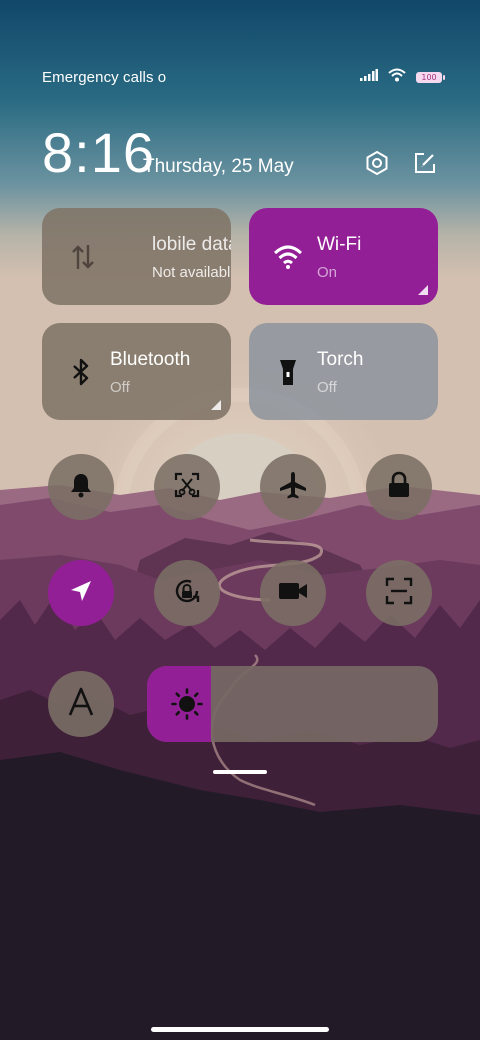 The width and height of the screenshot is (480, 1040). What do you see at coordinates (369, 77) in the screenshot?
I see `signal-icon` at bounding box center [369, 77].